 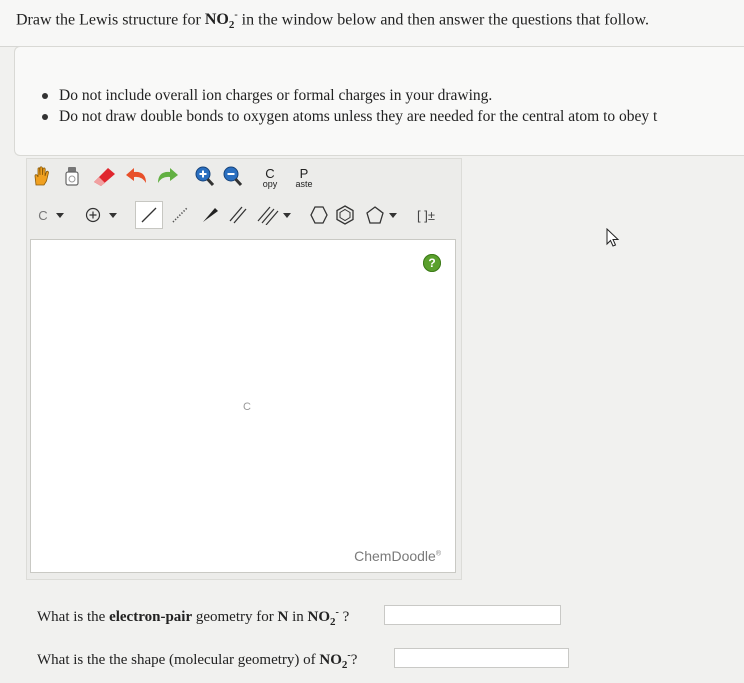 I want to click on triple-bond-dropdown, so click(x=274, y=215).